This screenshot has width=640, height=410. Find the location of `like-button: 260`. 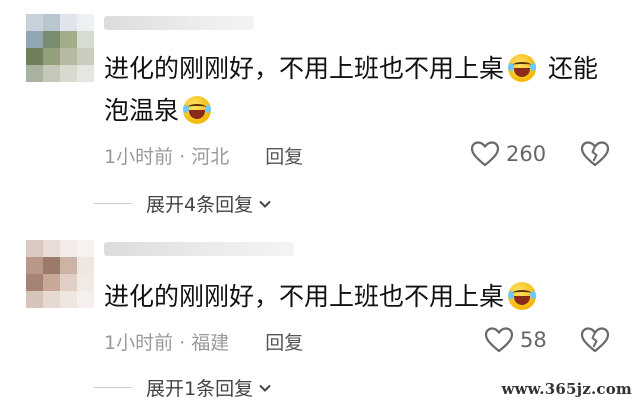

like-button: 260 is located at coordinates (508, 154).